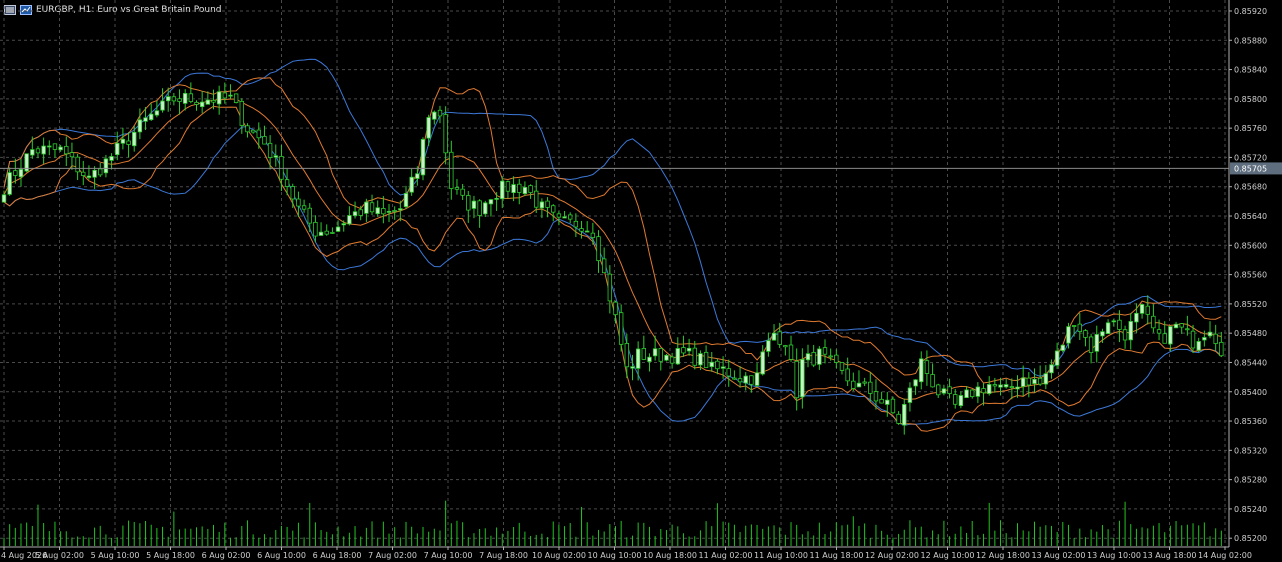 This screenshot has height=562, width=1282. What do you see at coordinates (448, 555) in the screenshot?
I see `time-tick-label: 7 Aug 10:00` at bounding box center [448, 555].